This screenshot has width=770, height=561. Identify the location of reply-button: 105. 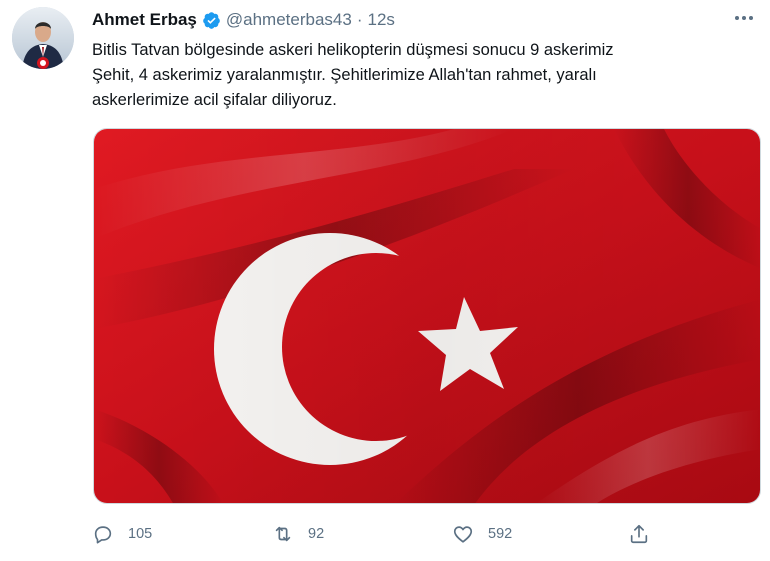
(122, 534).